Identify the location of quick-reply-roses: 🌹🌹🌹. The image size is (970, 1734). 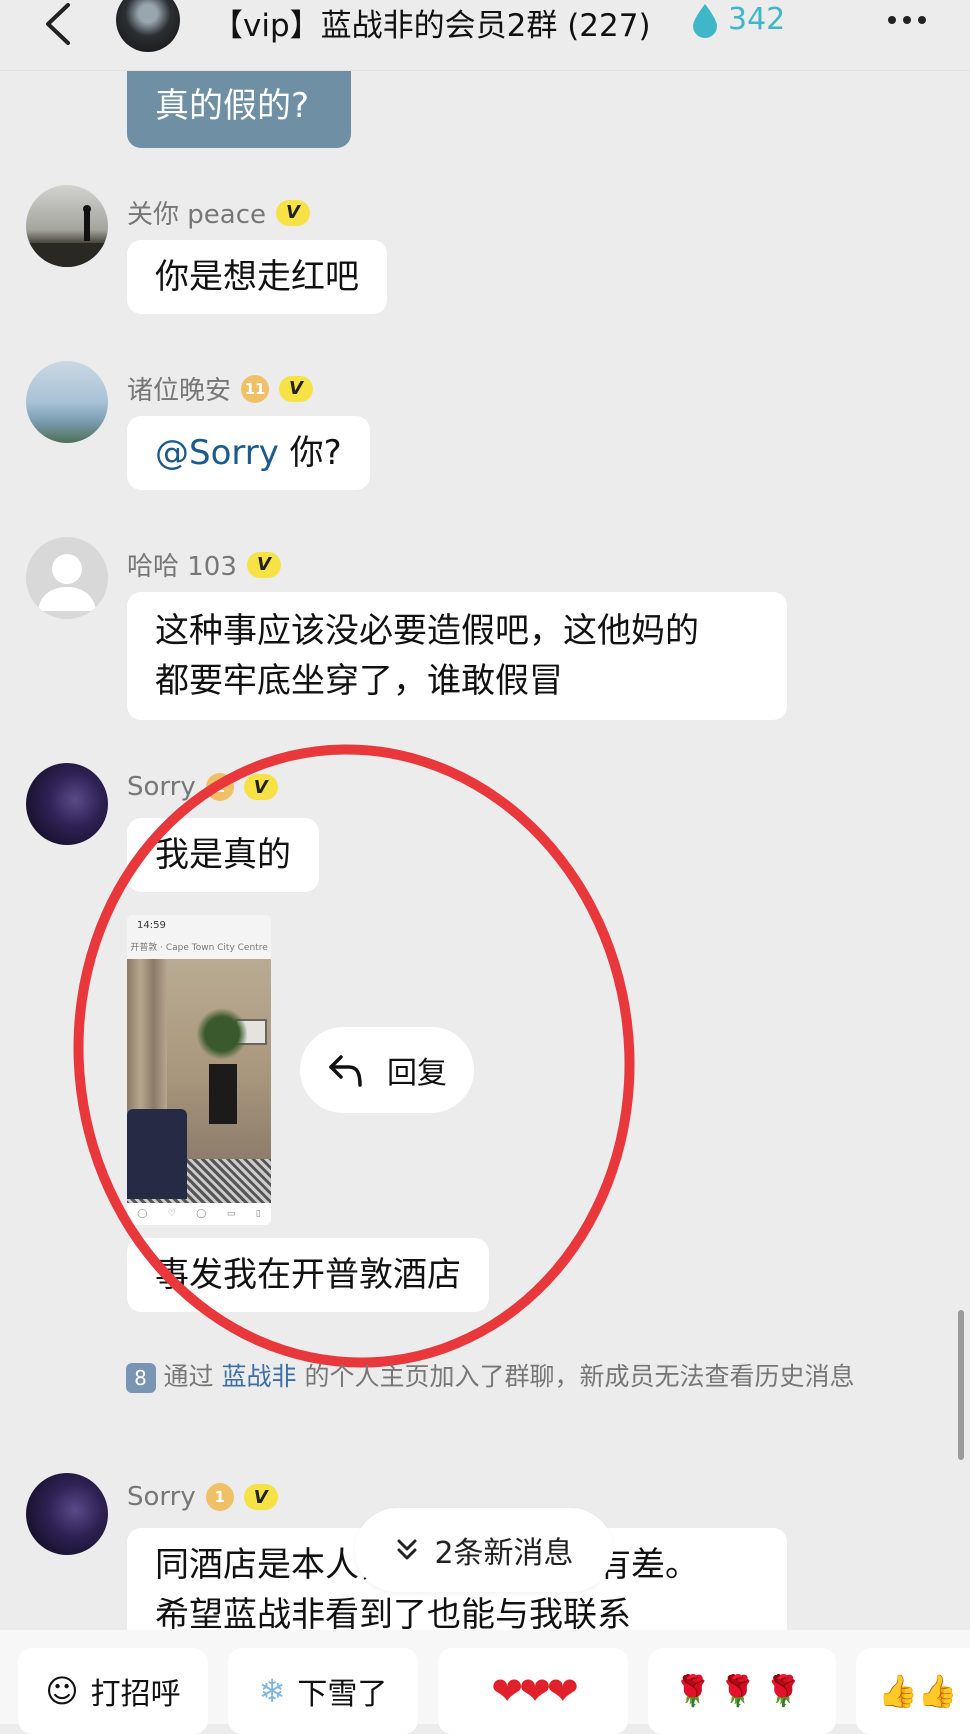
(742, 1691).